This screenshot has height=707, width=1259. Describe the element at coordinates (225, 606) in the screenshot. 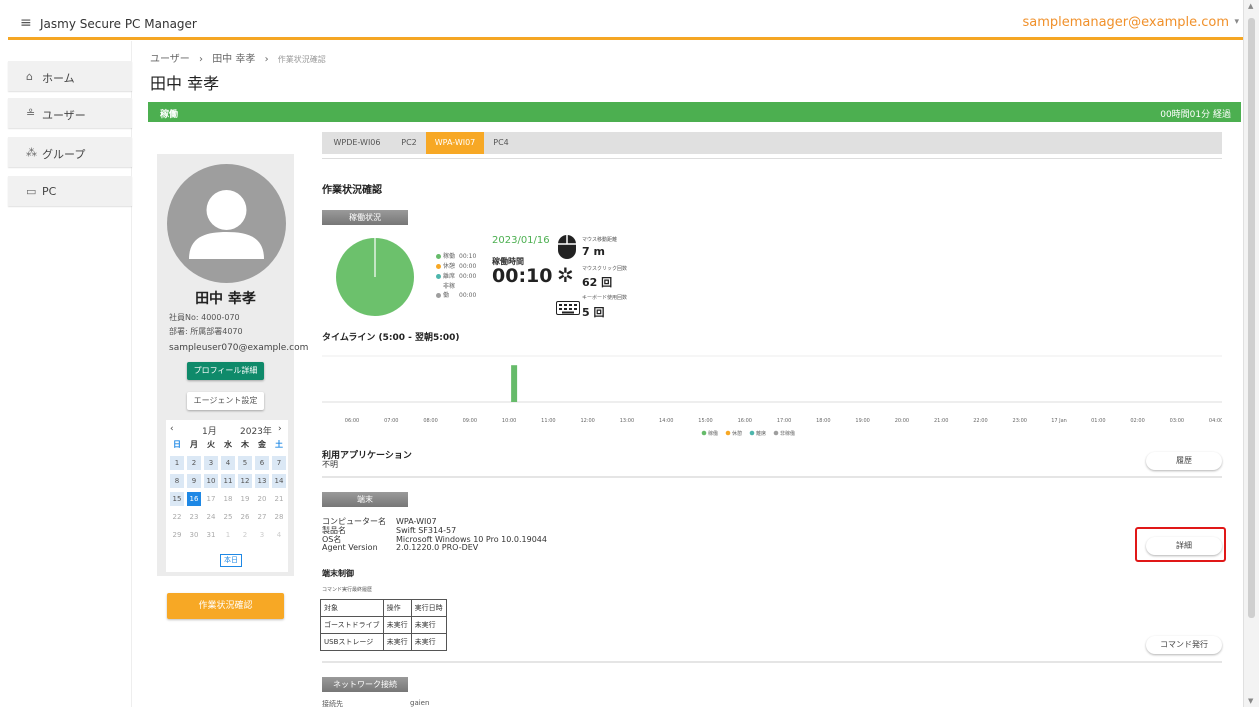

I see `work-status-button: 作業状況確認` at that location.